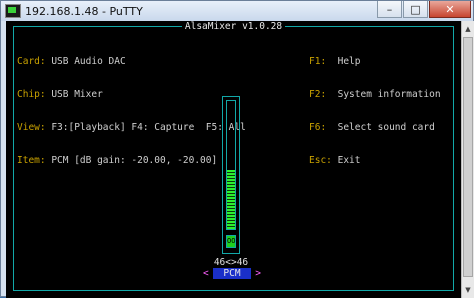 The height and width of the screenshot is (298, 474). I want to click on channel-name: PCM, so click(232, 273).